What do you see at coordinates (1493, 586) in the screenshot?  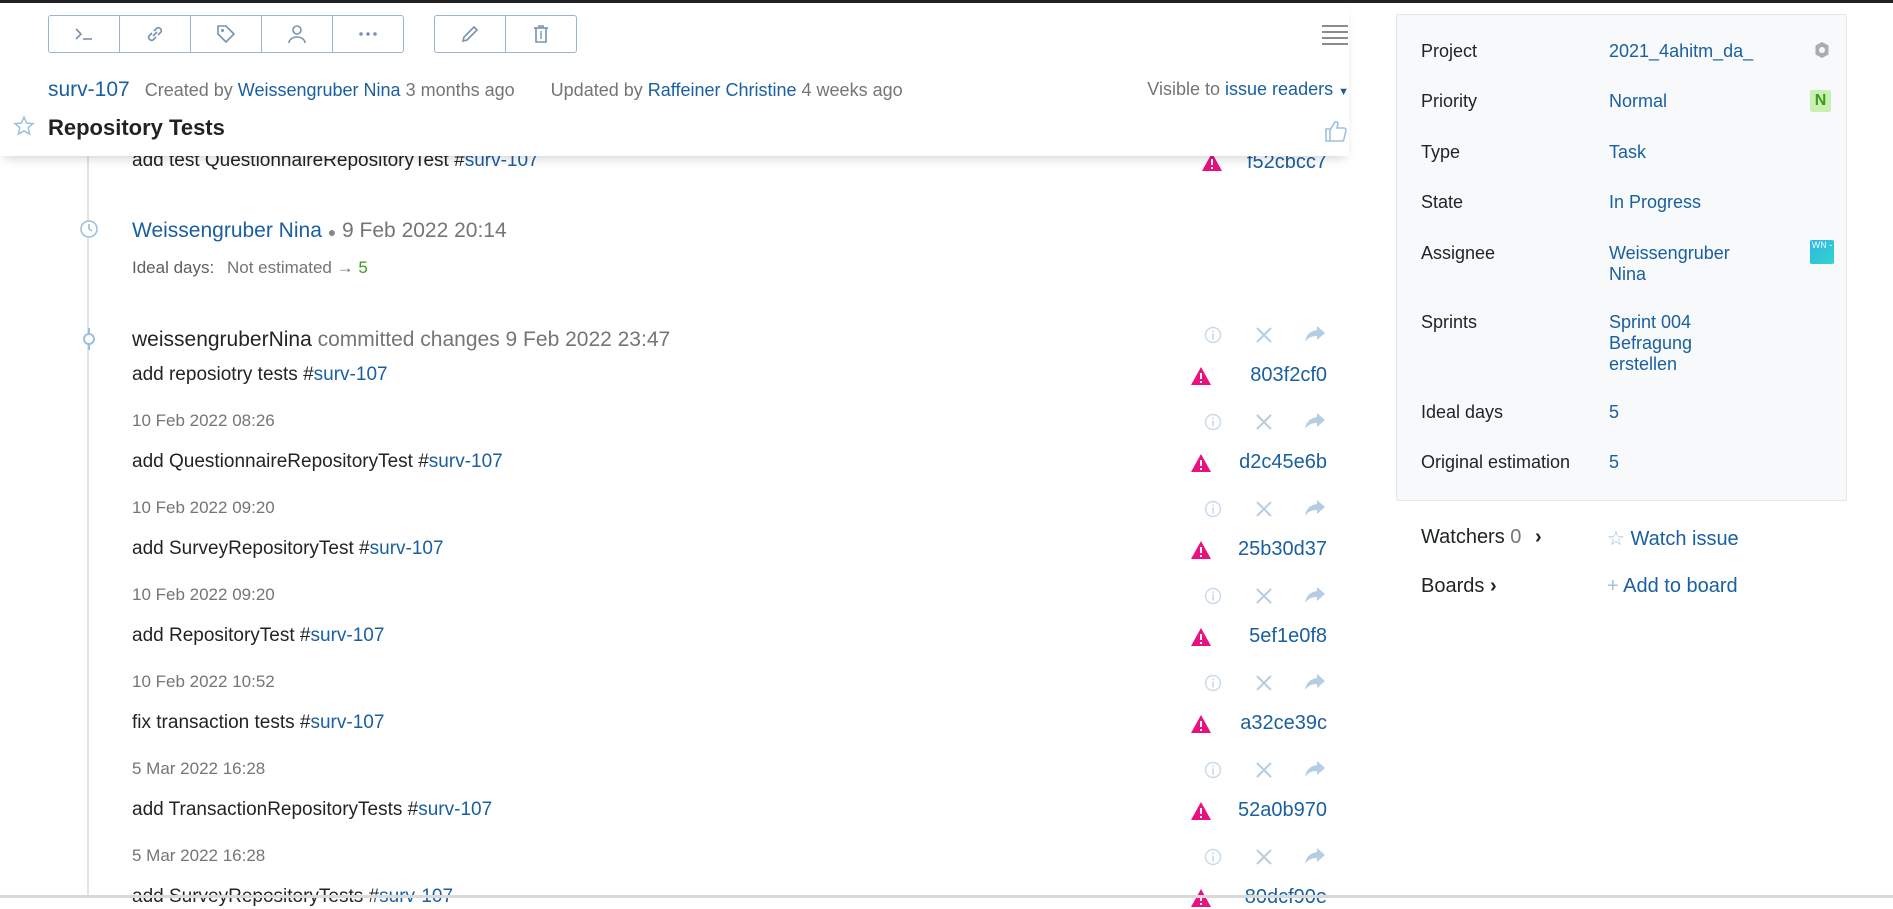 I see `chevron-right-icon: ›` at bounding box center [1493, 586].